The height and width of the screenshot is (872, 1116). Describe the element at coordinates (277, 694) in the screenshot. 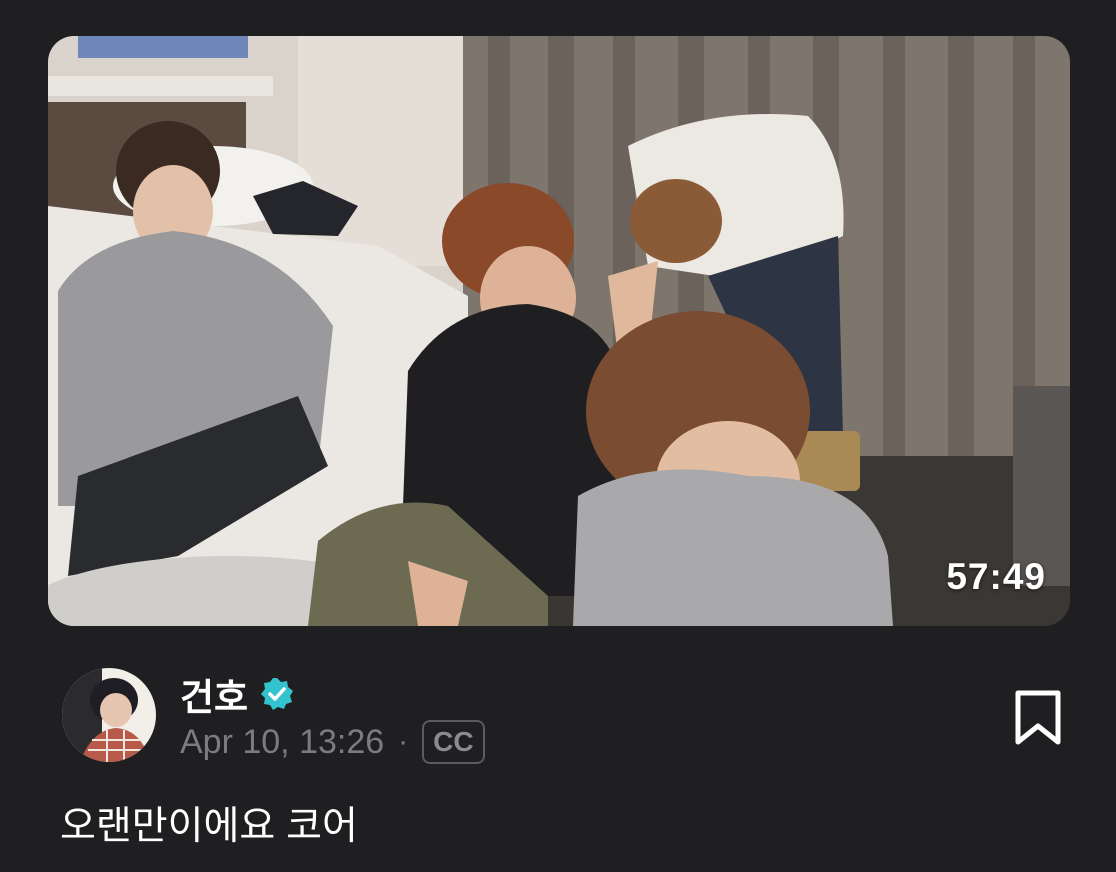

I see `verified-badge-icon` at that location.